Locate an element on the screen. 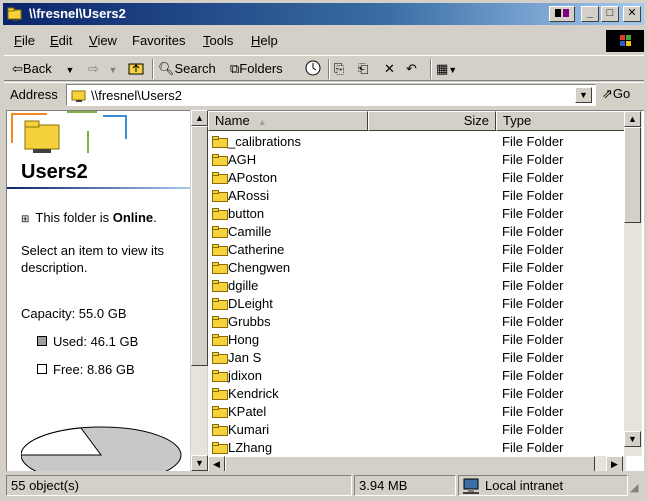 The image size is (647, 501). file-row: Hong File Folder is located at coordinates (418, 340).